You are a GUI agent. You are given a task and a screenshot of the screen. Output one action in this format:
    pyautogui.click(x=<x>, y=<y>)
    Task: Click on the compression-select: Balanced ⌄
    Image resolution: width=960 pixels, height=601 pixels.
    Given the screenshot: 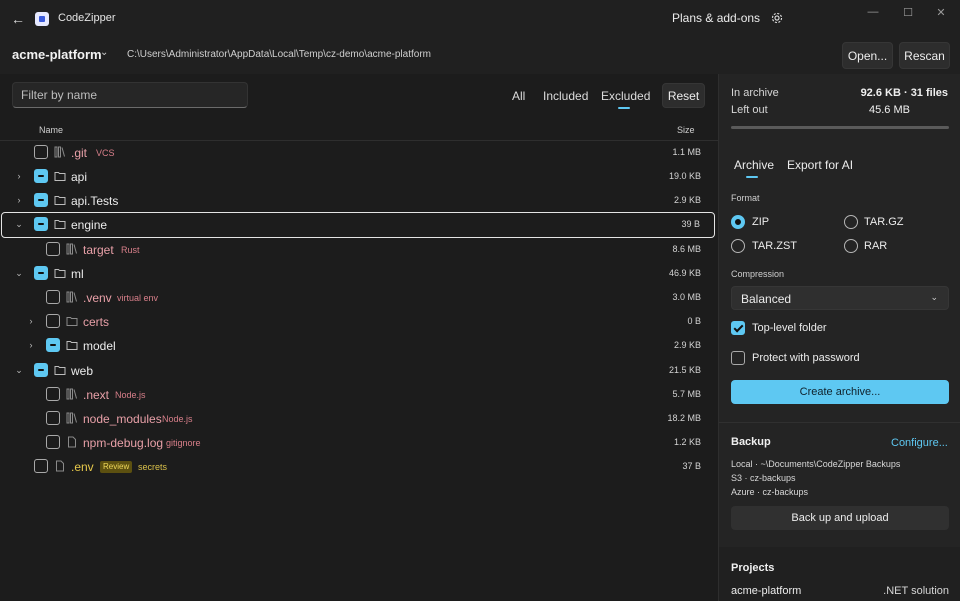 What is the action you would take?
    pyautogui.click(x=840, y=298)
    